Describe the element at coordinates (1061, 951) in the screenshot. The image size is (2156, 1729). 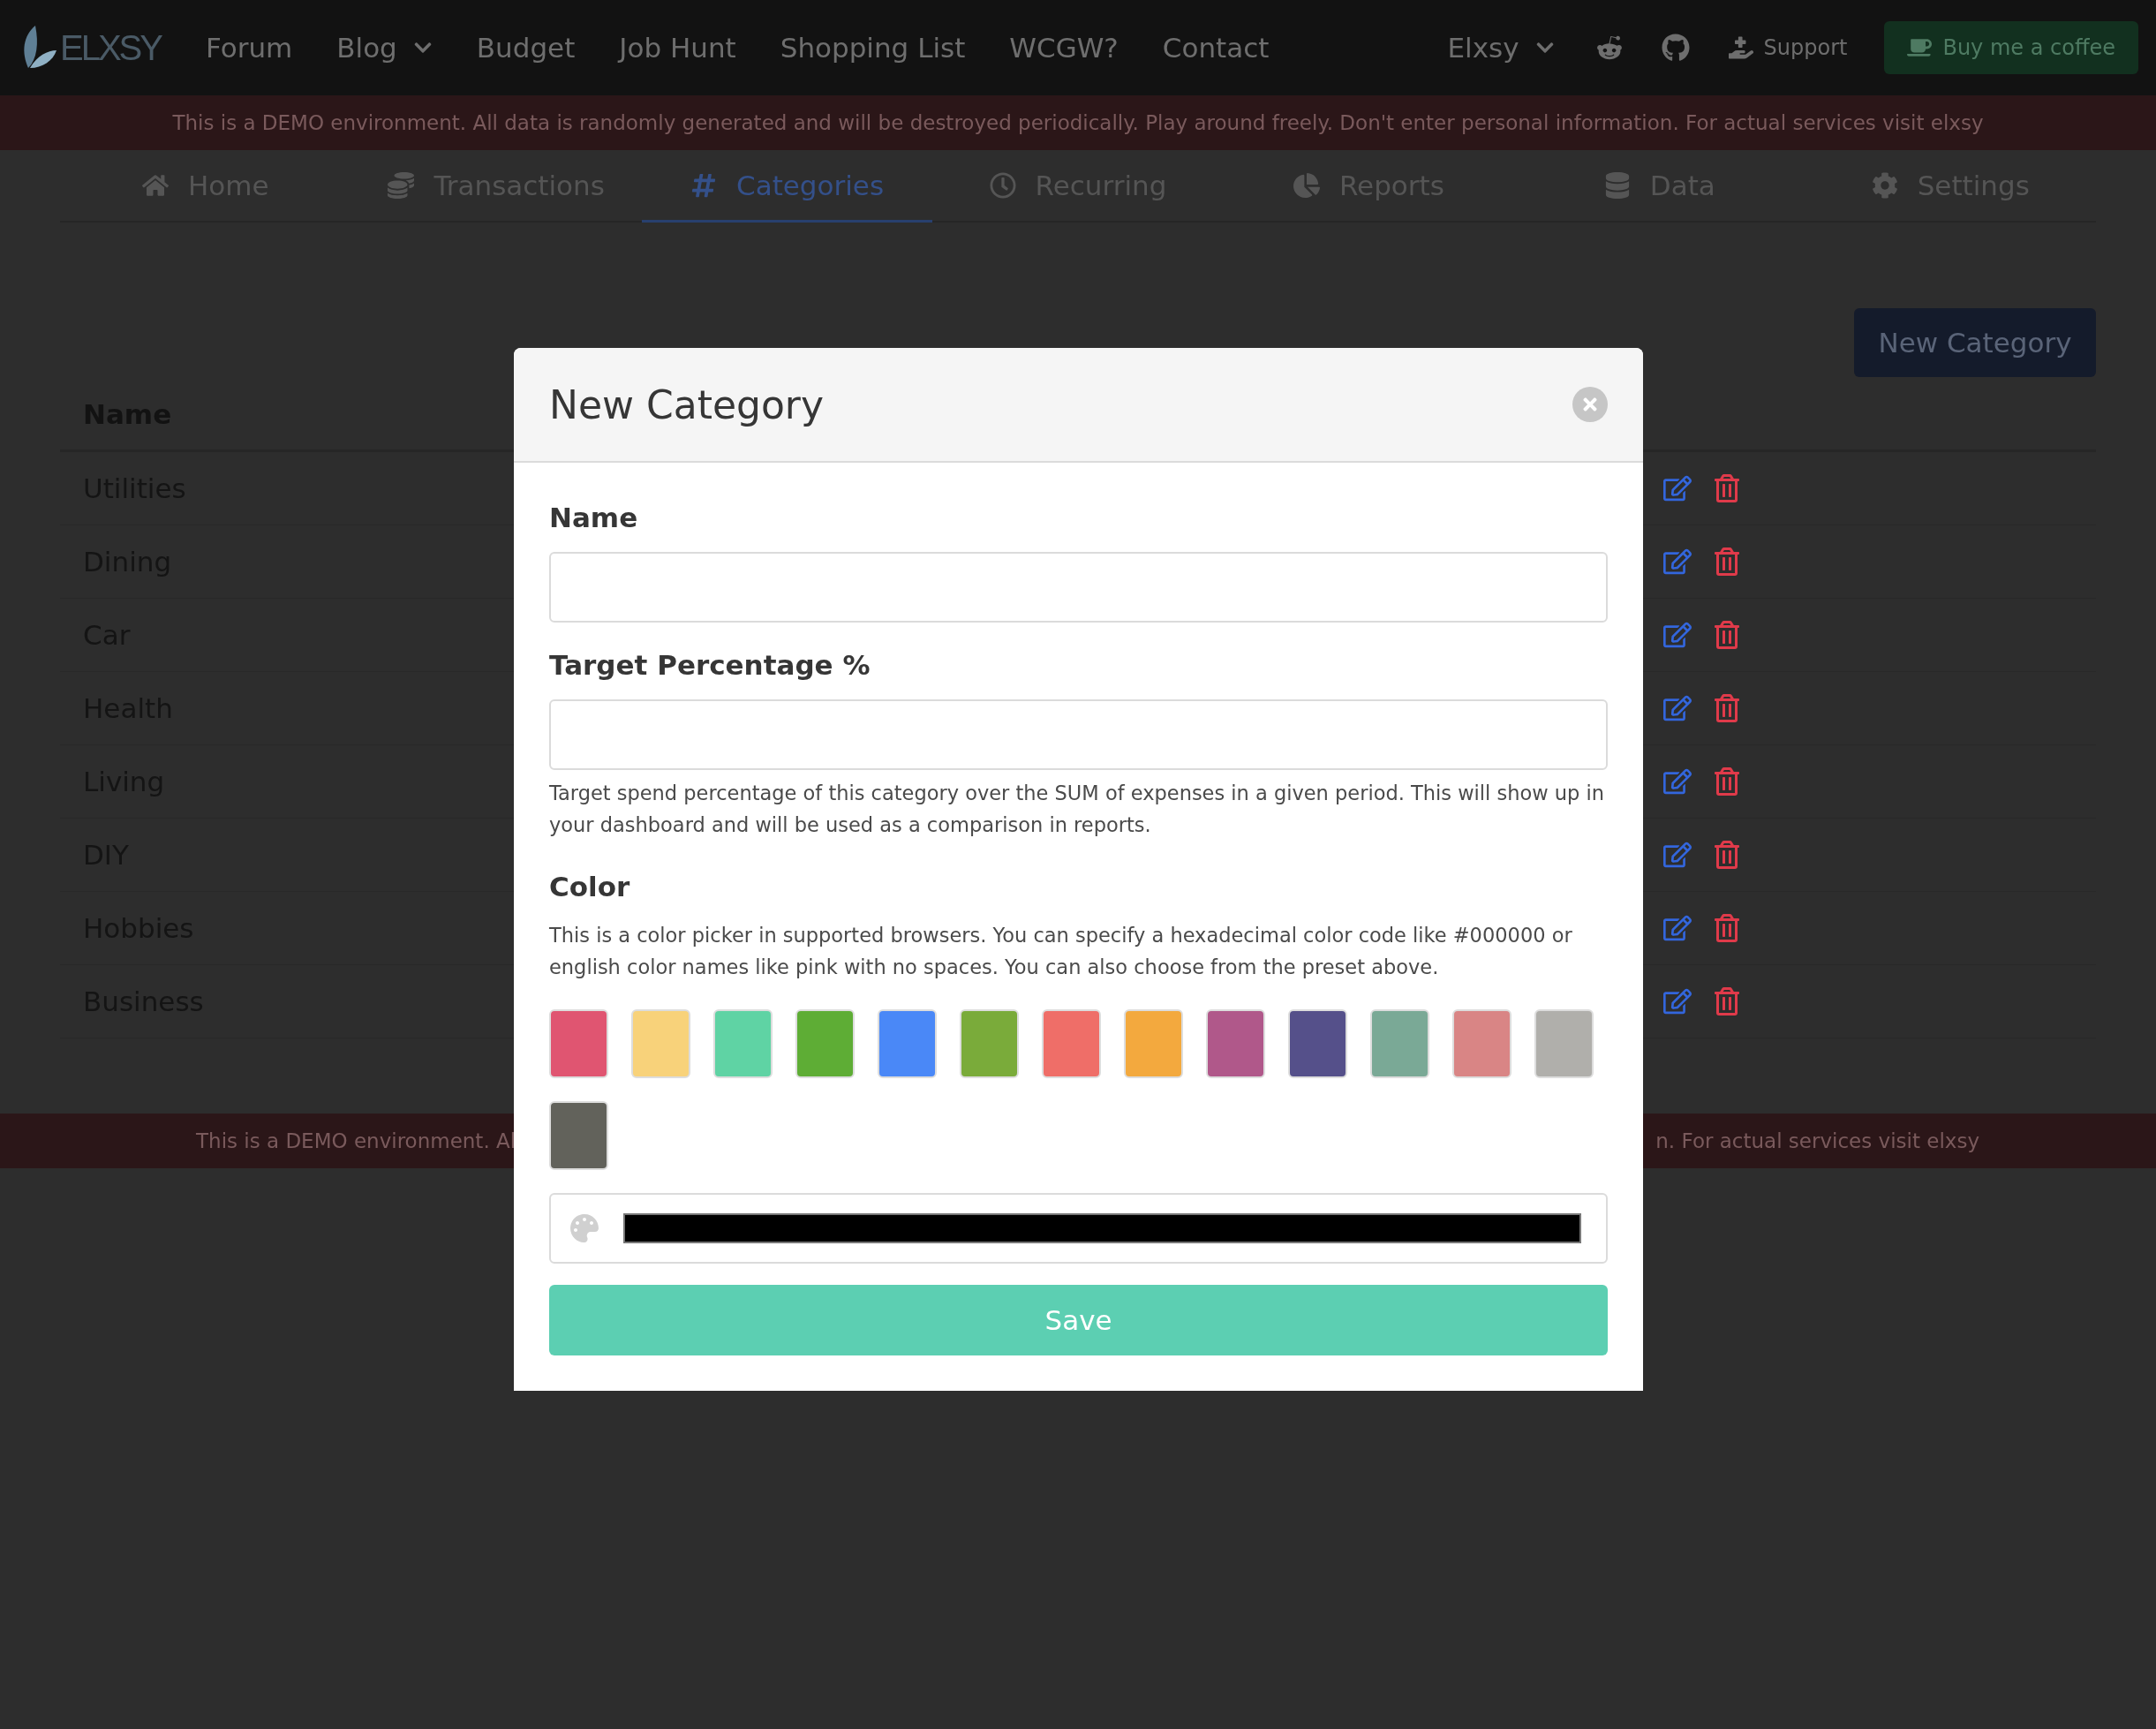
I see `help-text: This is a color picker in supported browsers. You can specify a hexadecimal color code like #000000 or english color names like pink with no spaces. You can also choose from the preset above.` at that location.